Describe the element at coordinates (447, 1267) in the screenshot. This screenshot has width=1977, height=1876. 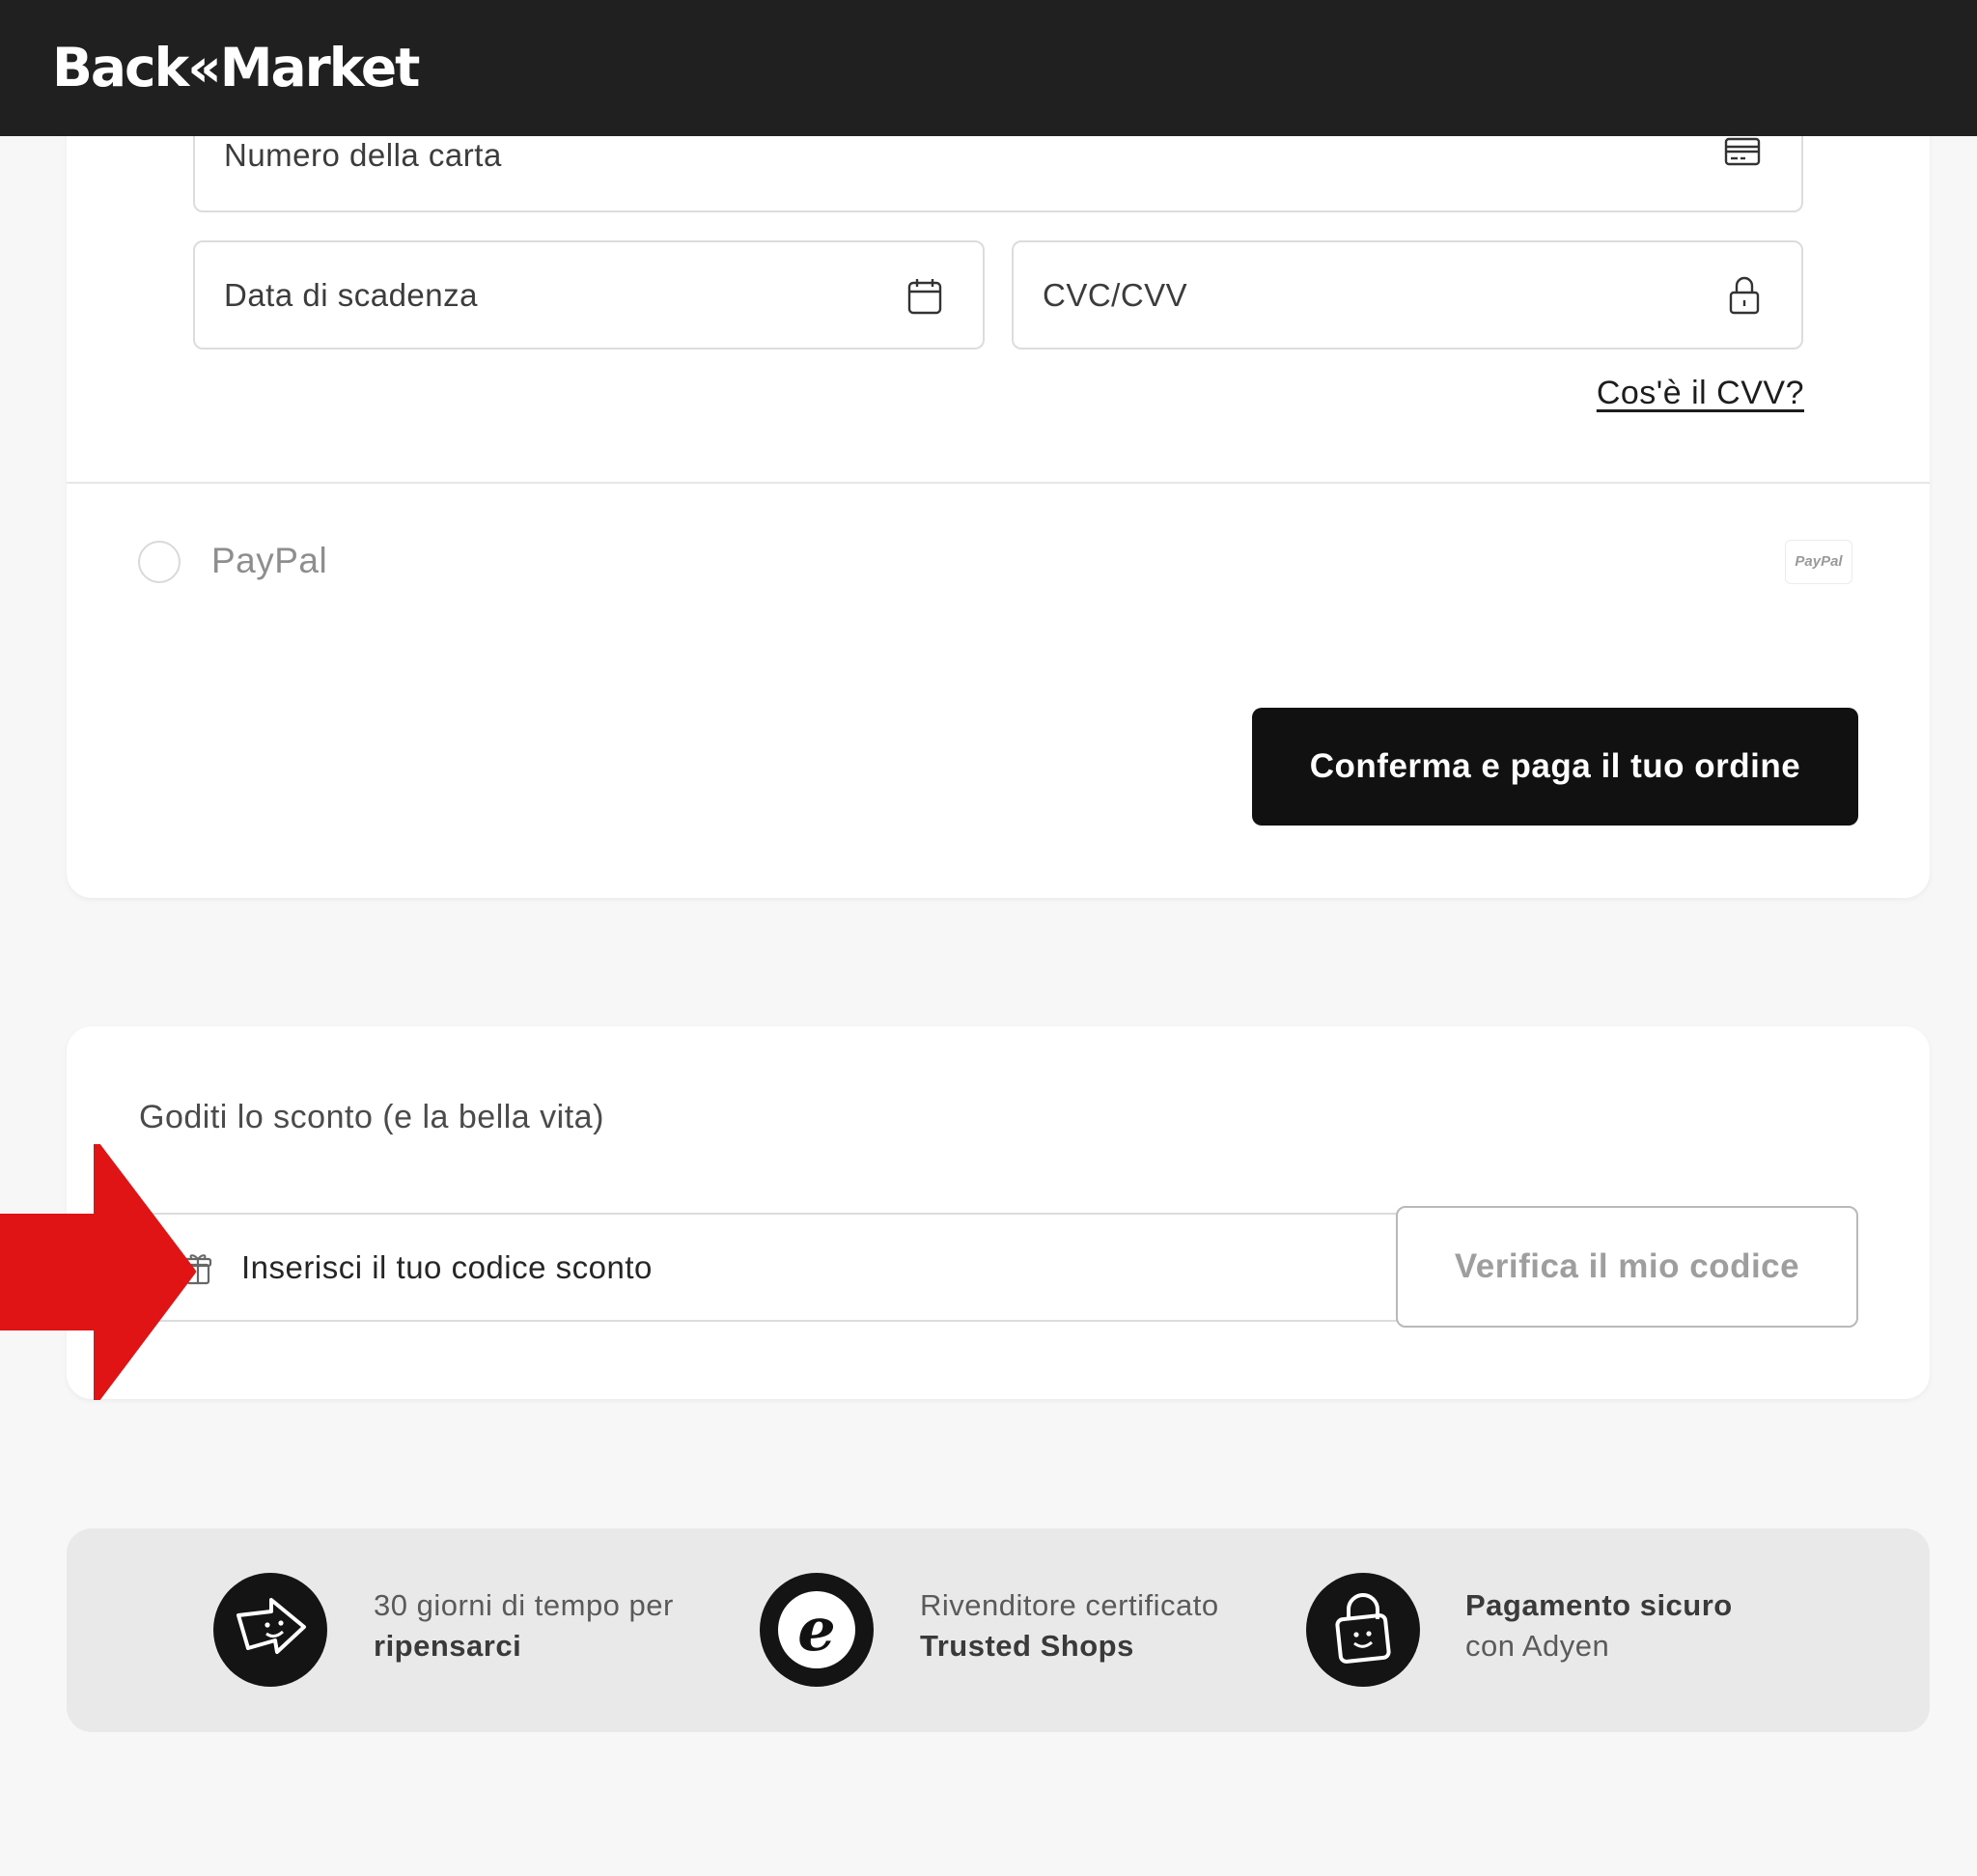
I see `discount-code-placeholder: Inserisci il tuo codice sconto` at that location.